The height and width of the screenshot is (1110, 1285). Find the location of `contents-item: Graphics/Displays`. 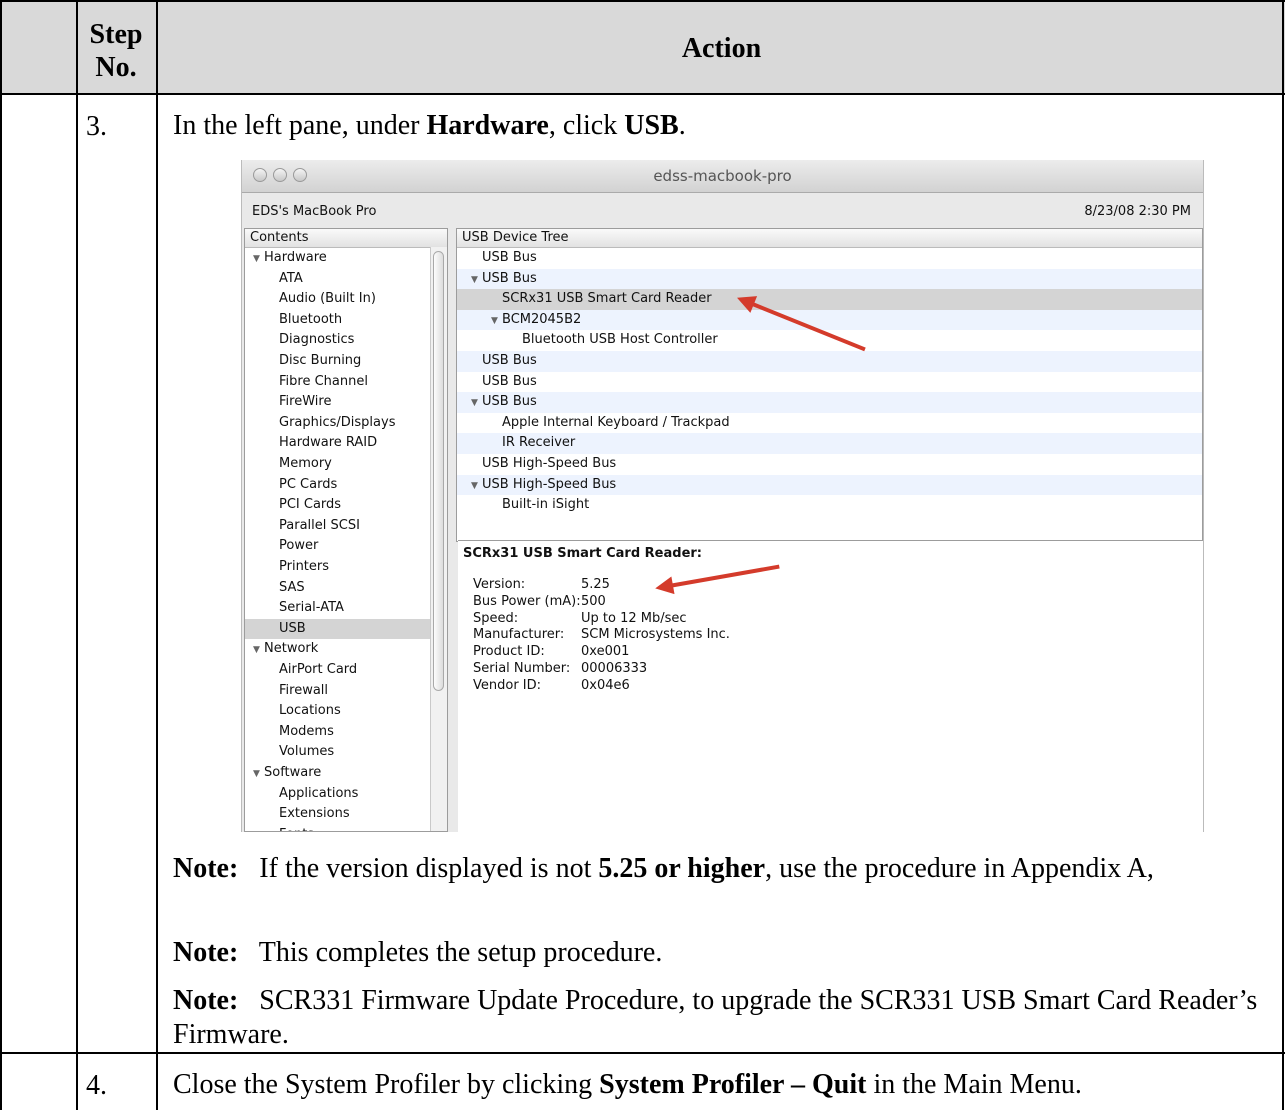

contents-item: Graphics/Displays is located at coordinates (346, 423).